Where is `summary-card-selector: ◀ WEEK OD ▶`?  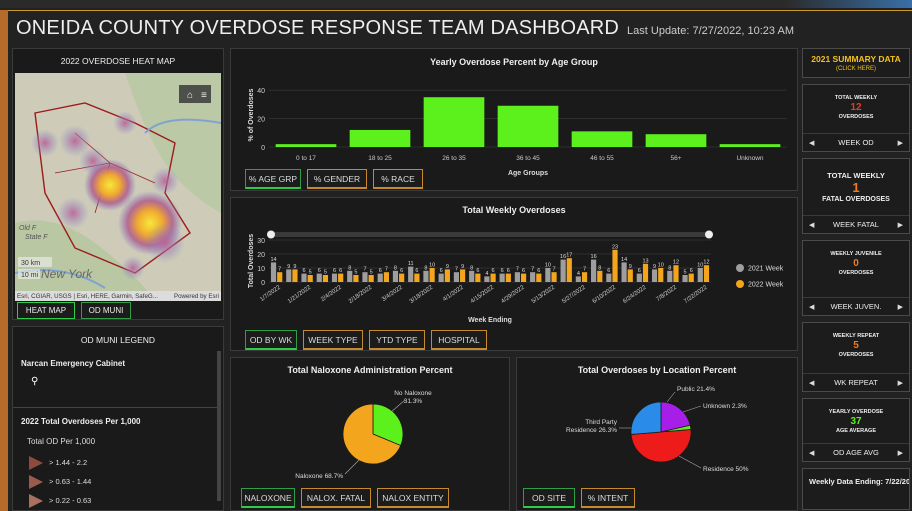
summary-card-selector: ◀ WEEK OD ▶ is located at coordinates (856, 142).